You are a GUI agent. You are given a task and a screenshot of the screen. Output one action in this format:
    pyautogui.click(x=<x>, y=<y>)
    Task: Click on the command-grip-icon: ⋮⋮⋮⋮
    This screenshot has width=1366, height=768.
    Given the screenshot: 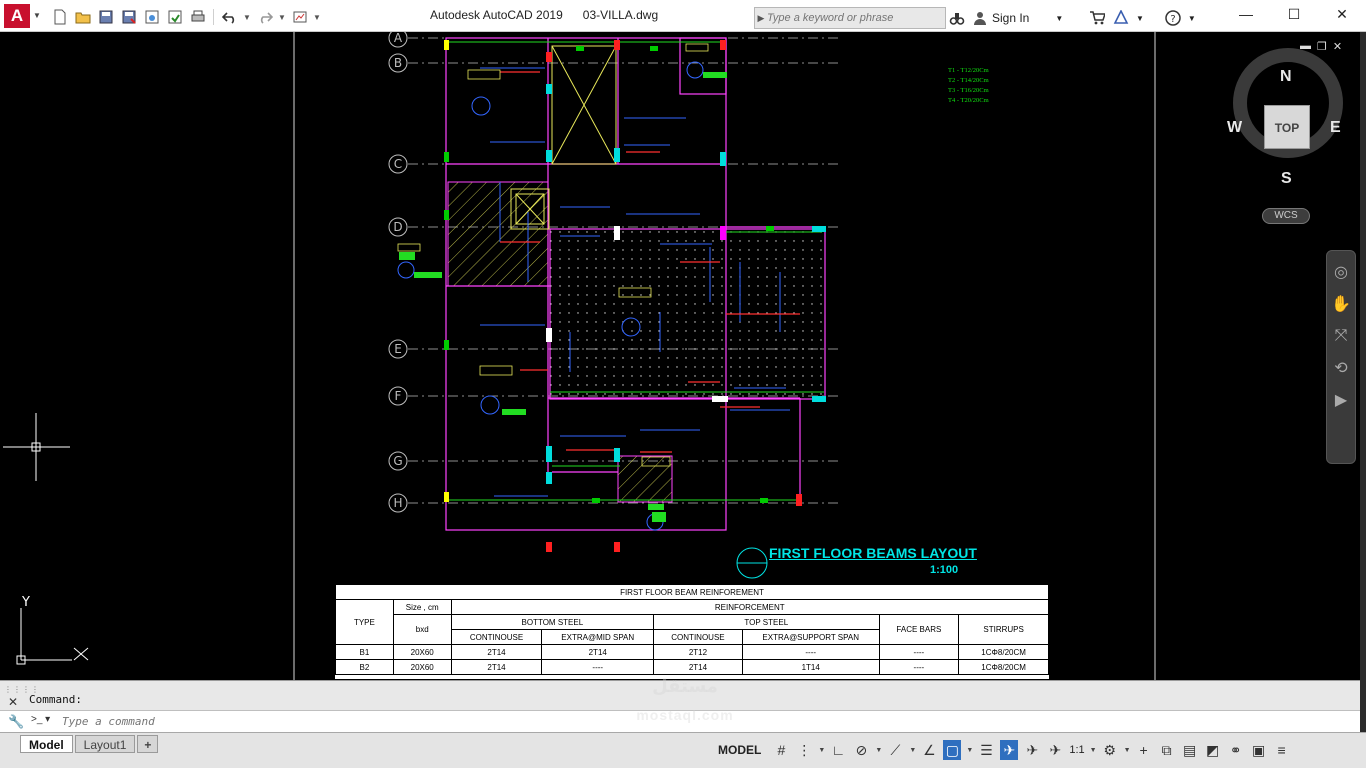 What is the action you would take?
    pyautogui.click(x=21, y=689)
    